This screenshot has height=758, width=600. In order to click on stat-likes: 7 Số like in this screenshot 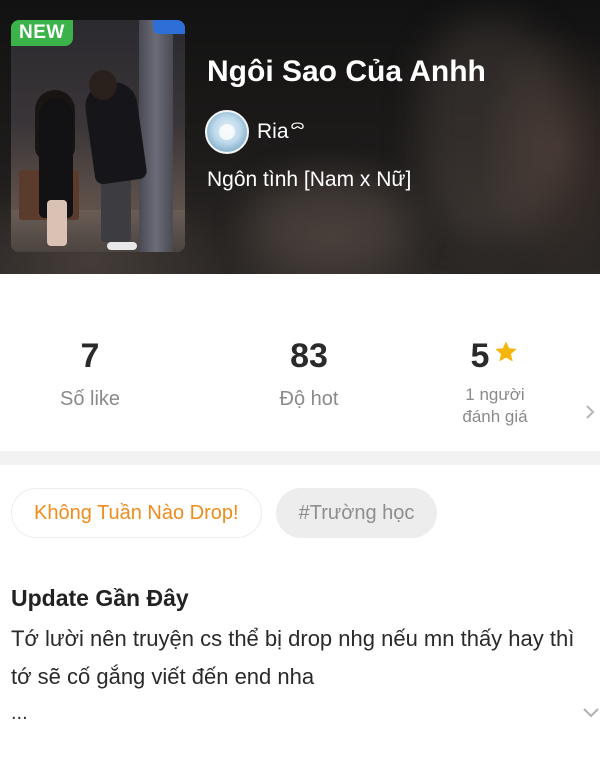, I will do `click(90, 373)`.